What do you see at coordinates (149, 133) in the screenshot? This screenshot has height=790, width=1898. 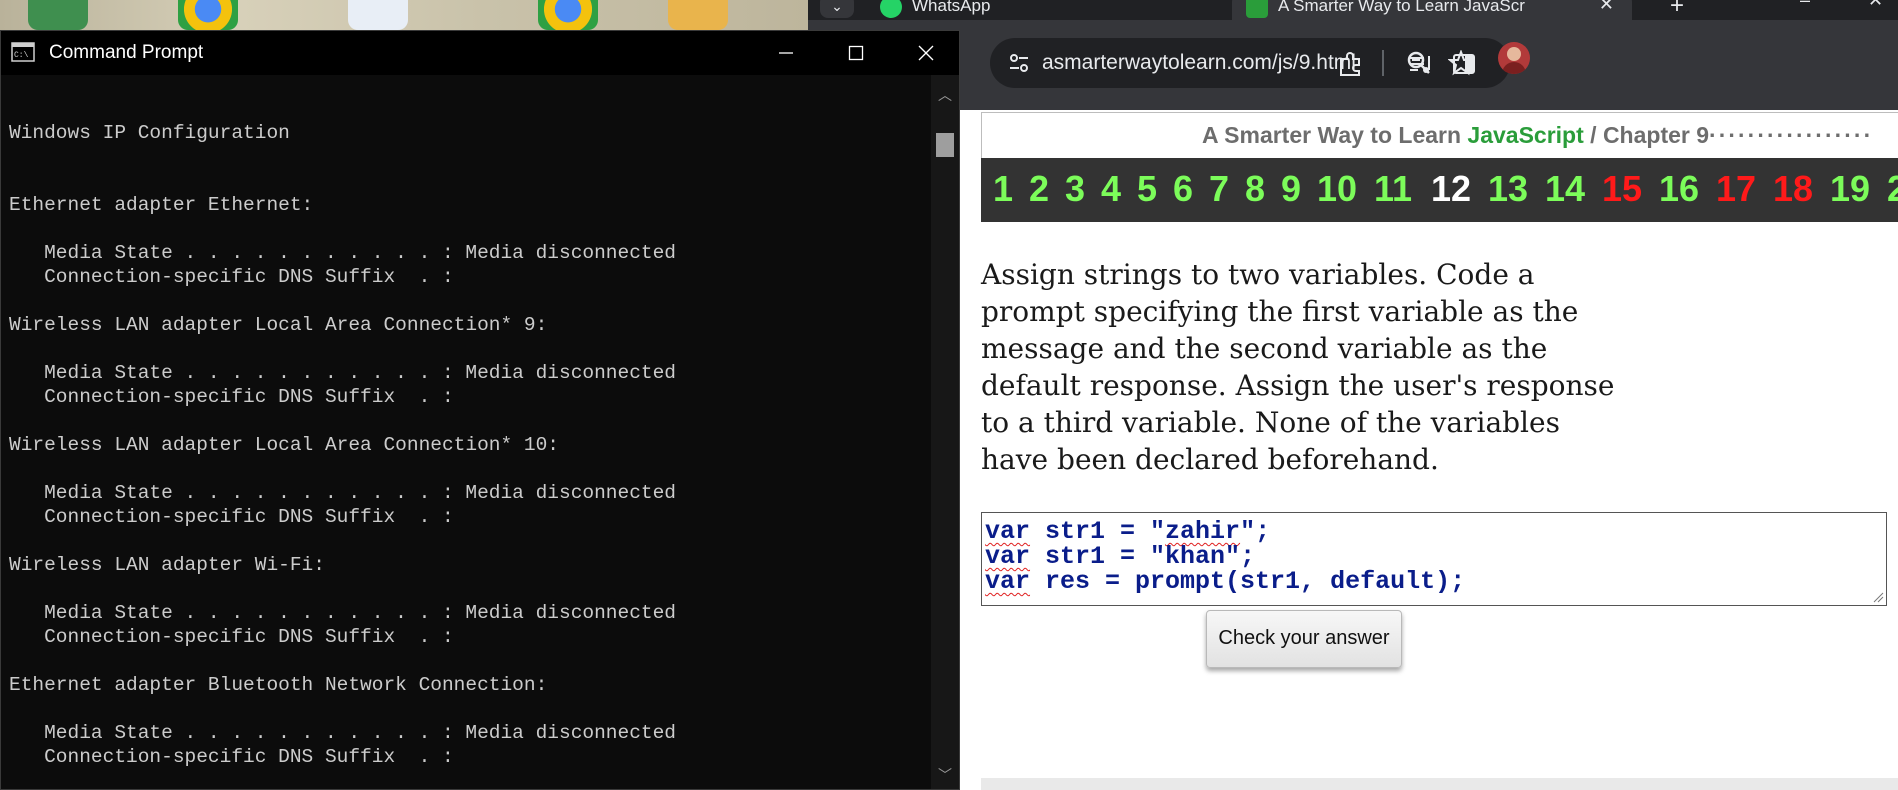 I see `console-line: Windows IP Configuration` at bounding box center [149, 133].